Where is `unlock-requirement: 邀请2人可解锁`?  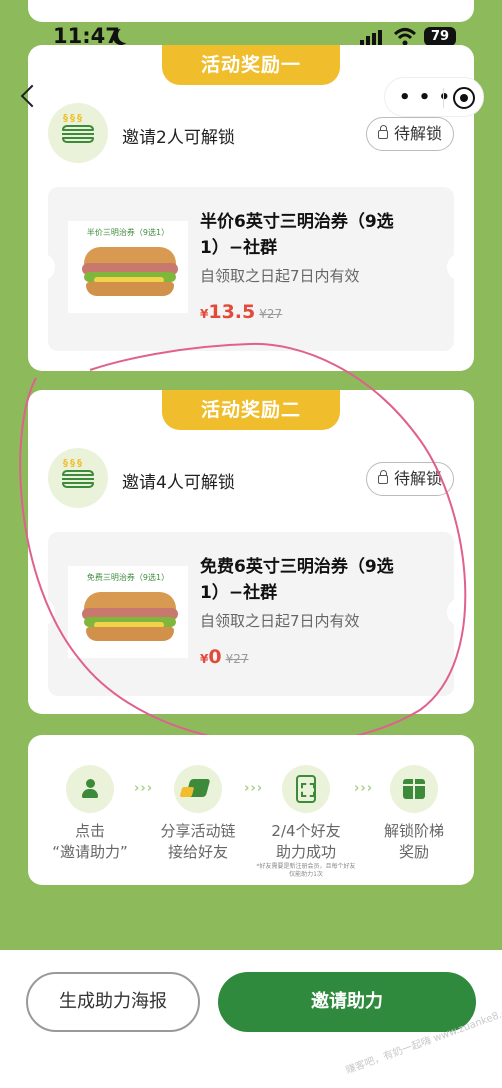 unlock-requirement: 邀请2人可解锁 is located at coordinates (178, 138).